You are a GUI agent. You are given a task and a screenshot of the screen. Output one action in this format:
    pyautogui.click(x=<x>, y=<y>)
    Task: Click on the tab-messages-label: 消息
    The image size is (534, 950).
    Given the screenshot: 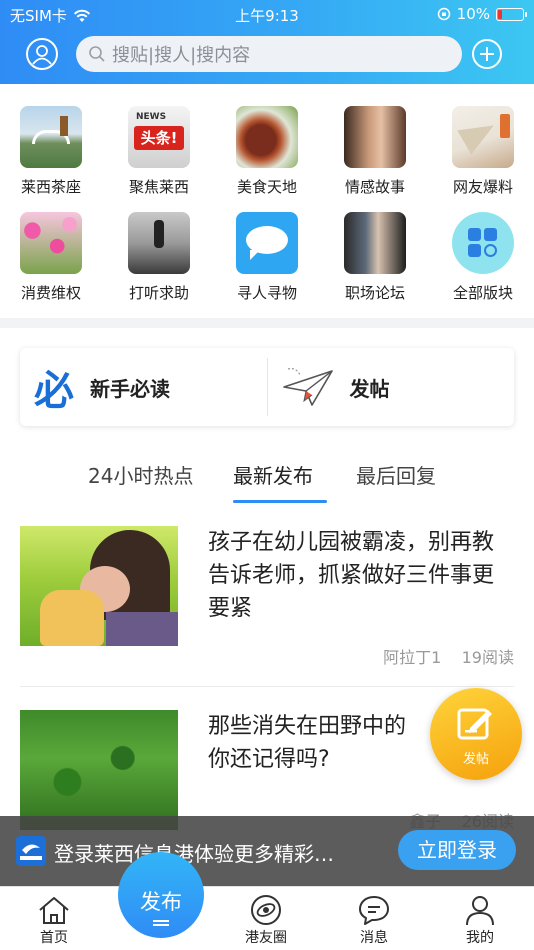 What is the action you would take?
    pyautogui.click(x=374, y=938)
    